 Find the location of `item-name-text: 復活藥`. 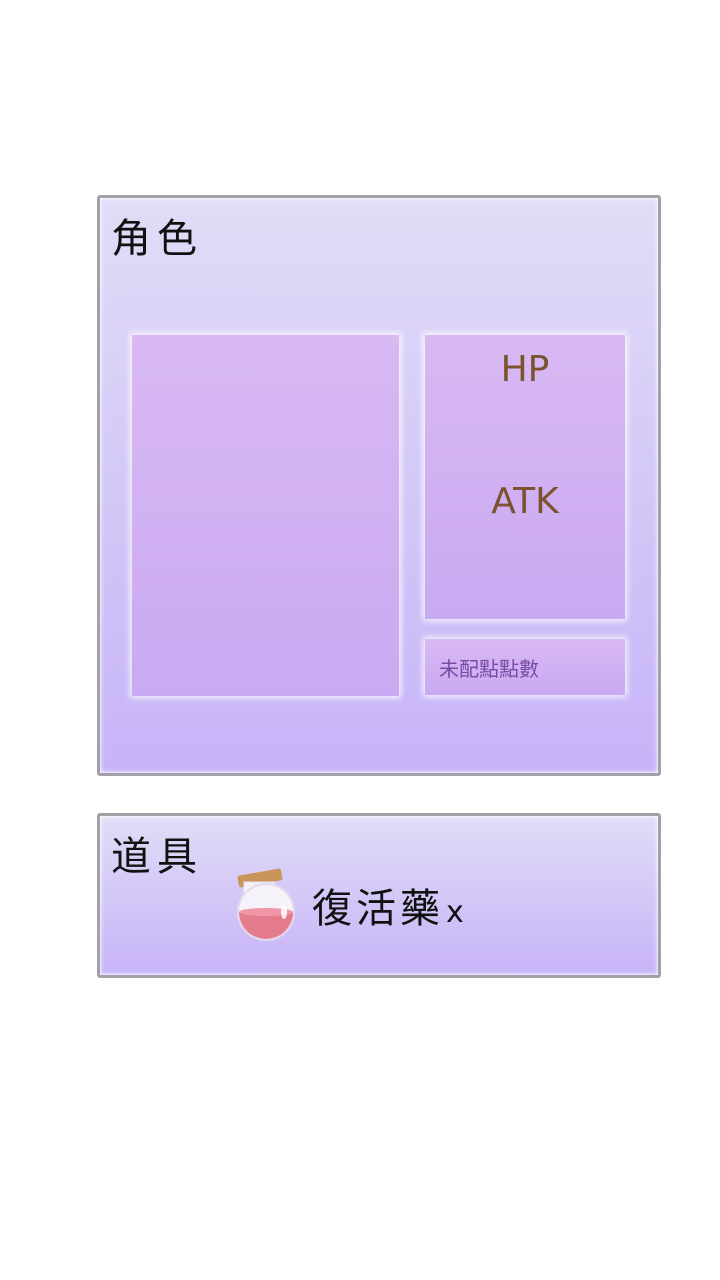

item-name-text: 復活藥 is located at coordinates (378, 909).